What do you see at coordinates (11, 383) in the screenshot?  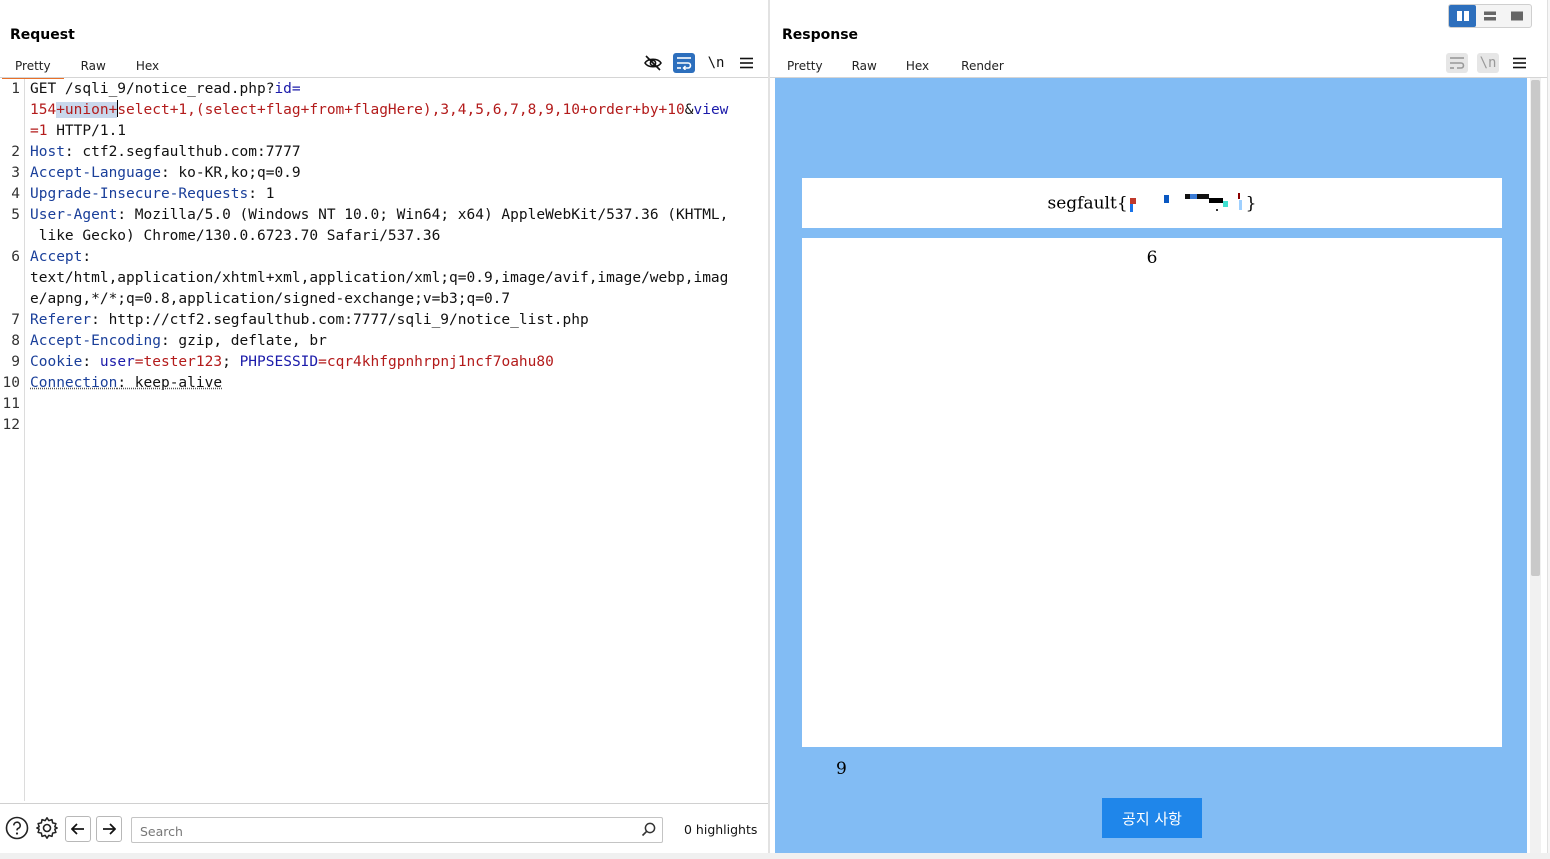 I see `line-number: 10` at bounding box center [11, 383].